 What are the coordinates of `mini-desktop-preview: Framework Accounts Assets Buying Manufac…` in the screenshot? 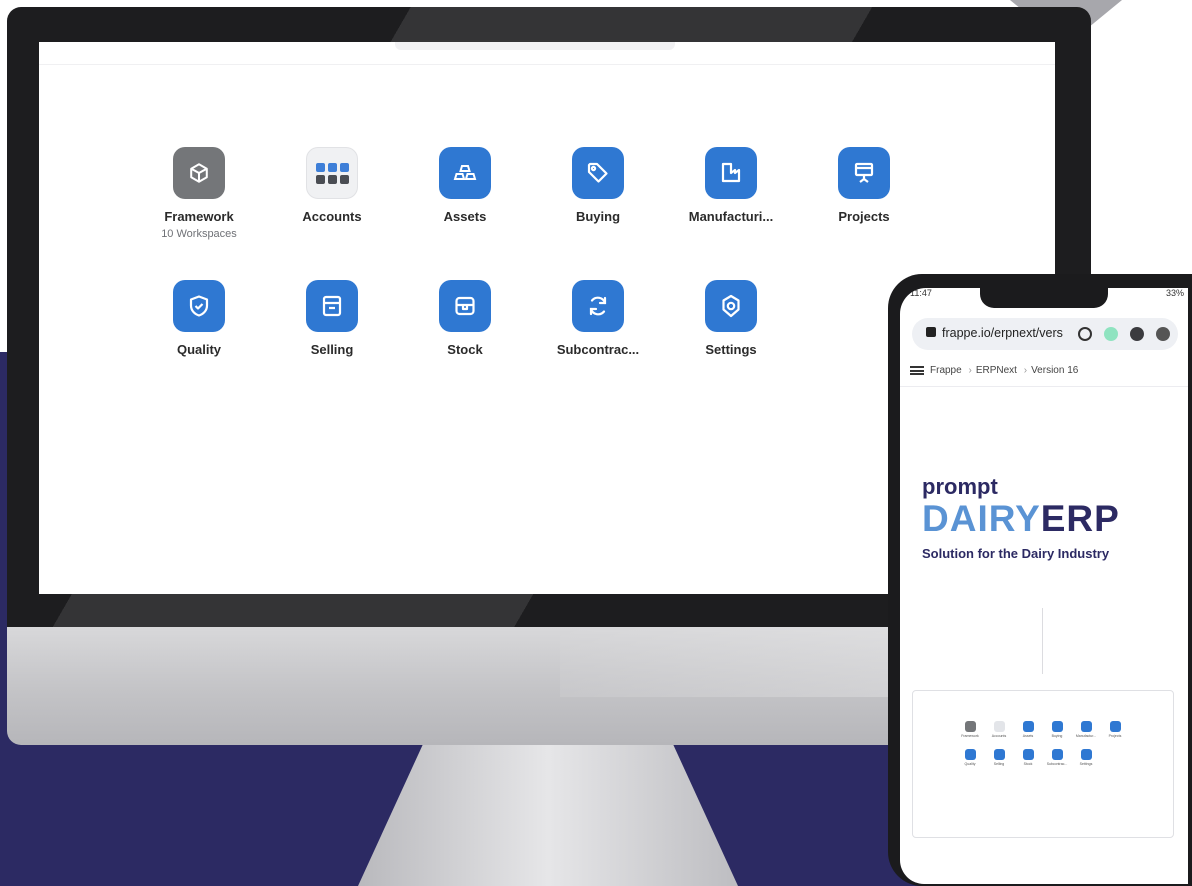 It's located at (1043, 764).